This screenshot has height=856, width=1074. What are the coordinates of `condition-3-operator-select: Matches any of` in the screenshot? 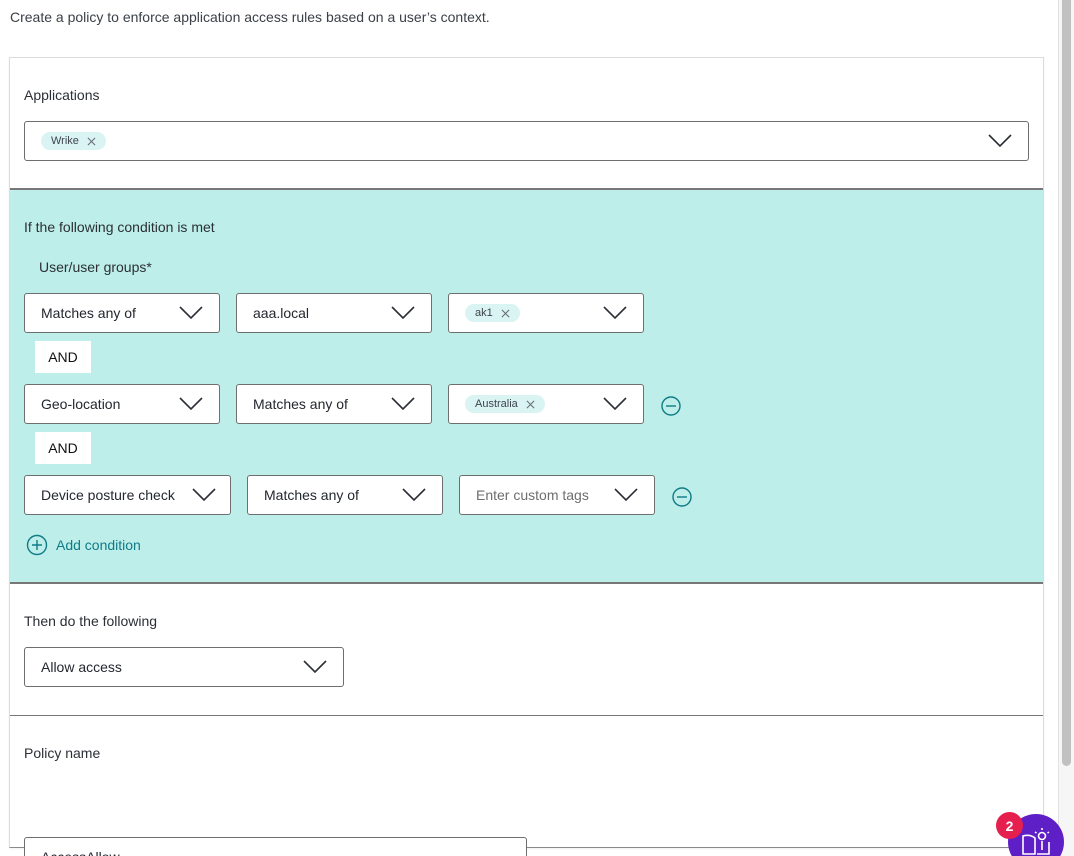 It's located at (345, 495).